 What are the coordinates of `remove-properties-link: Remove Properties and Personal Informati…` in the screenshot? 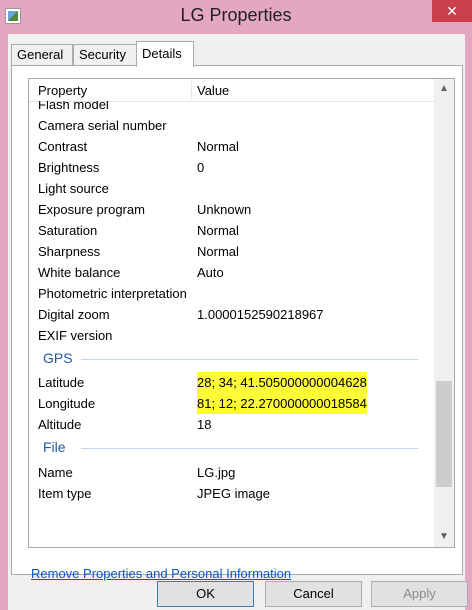 It's located at (161, 573).